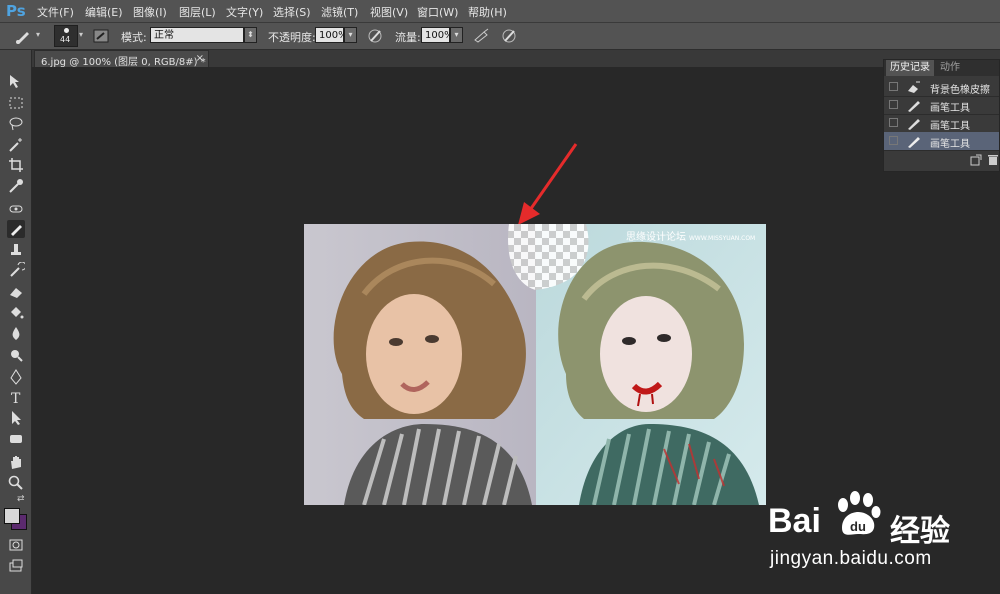 The width and height of the screenshot is (1000, 594). What do you see at coordinates (16, 313) in the screenshot?
I see `paint-bucket-tool-icon` at bounding box center [16, 313].